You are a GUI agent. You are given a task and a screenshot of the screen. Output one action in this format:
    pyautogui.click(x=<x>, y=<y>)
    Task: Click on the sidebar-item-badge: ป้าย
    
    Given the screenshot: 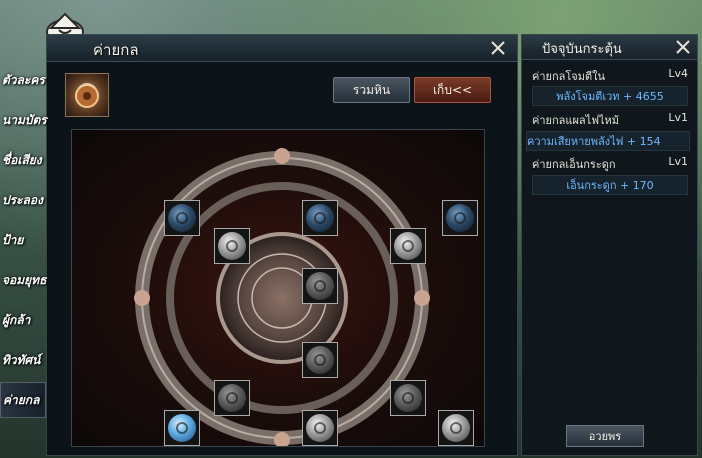 What is the action you would take?
    pyautogui.click(x=24, y=240)
    